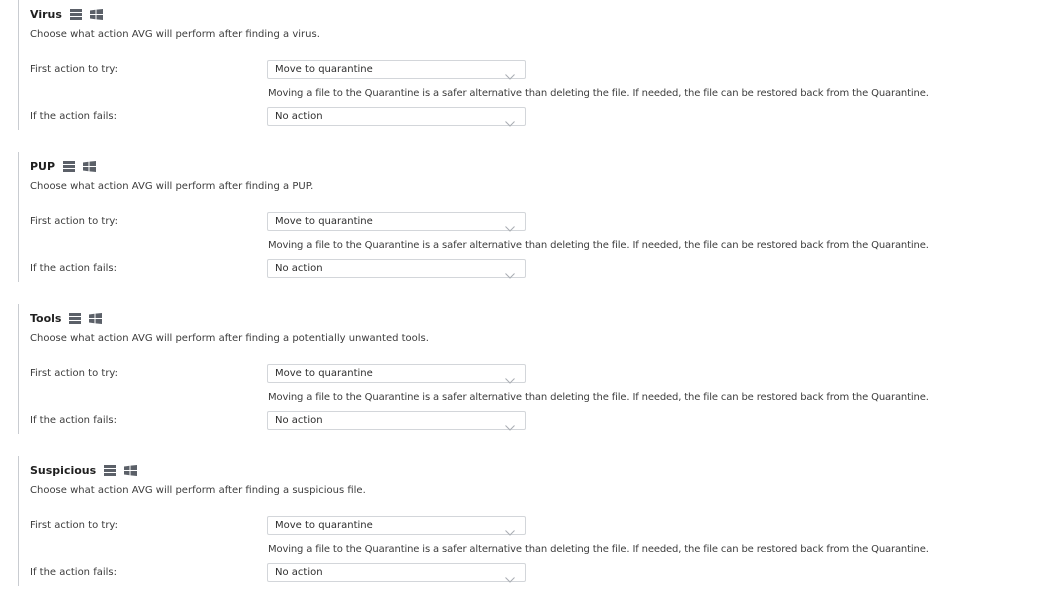 Image resolution: width=1039 pixels, height=599 pixels. Describe the element at coordinates (66, 14) in the screenshot. I see `section-header: Virus` at that location.